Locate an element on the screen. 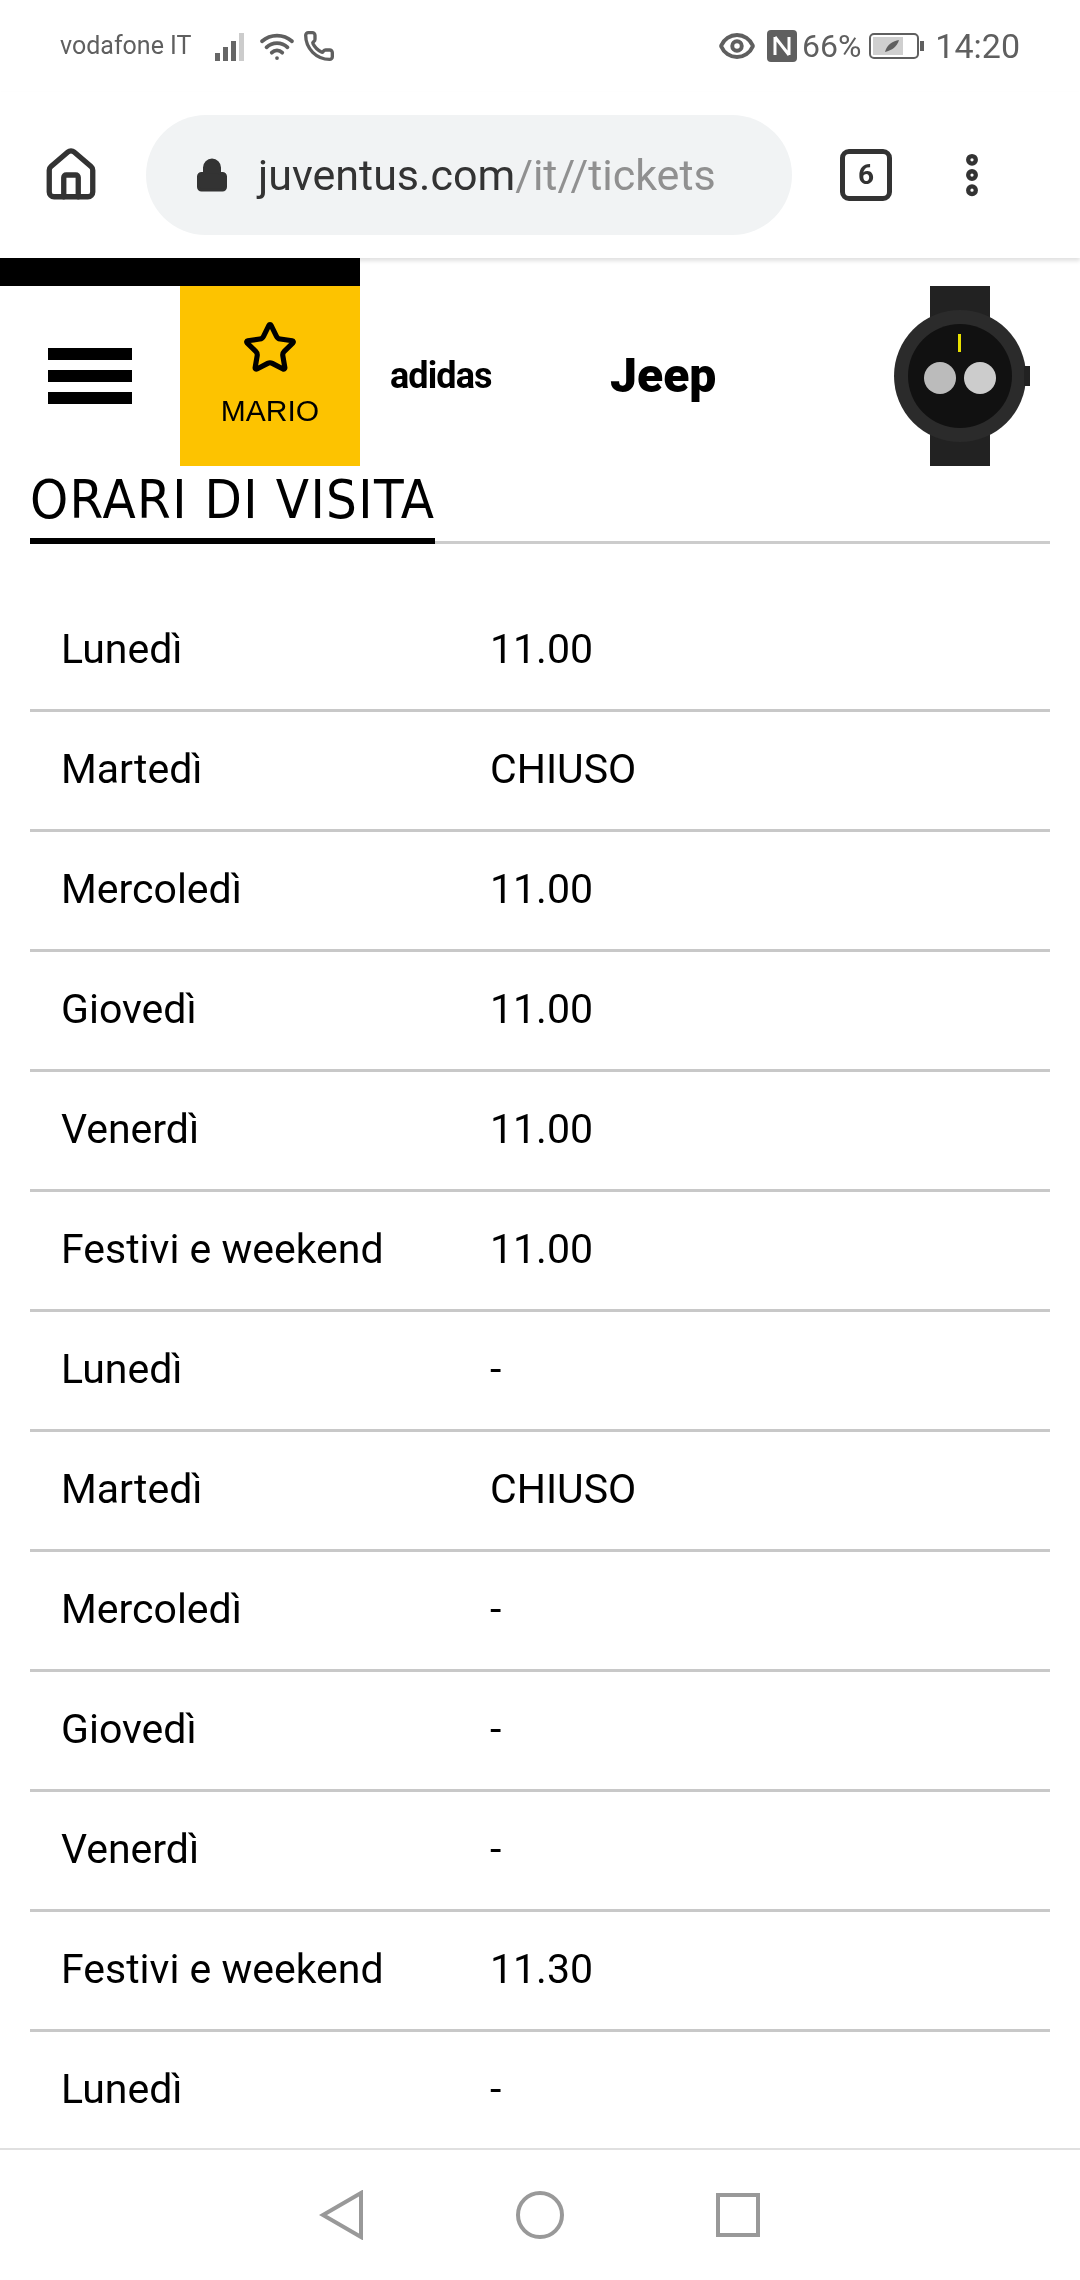 This screenshot has width=1080, height=2280. sponsor-logo: adidas is located at coordinates (441, 376).